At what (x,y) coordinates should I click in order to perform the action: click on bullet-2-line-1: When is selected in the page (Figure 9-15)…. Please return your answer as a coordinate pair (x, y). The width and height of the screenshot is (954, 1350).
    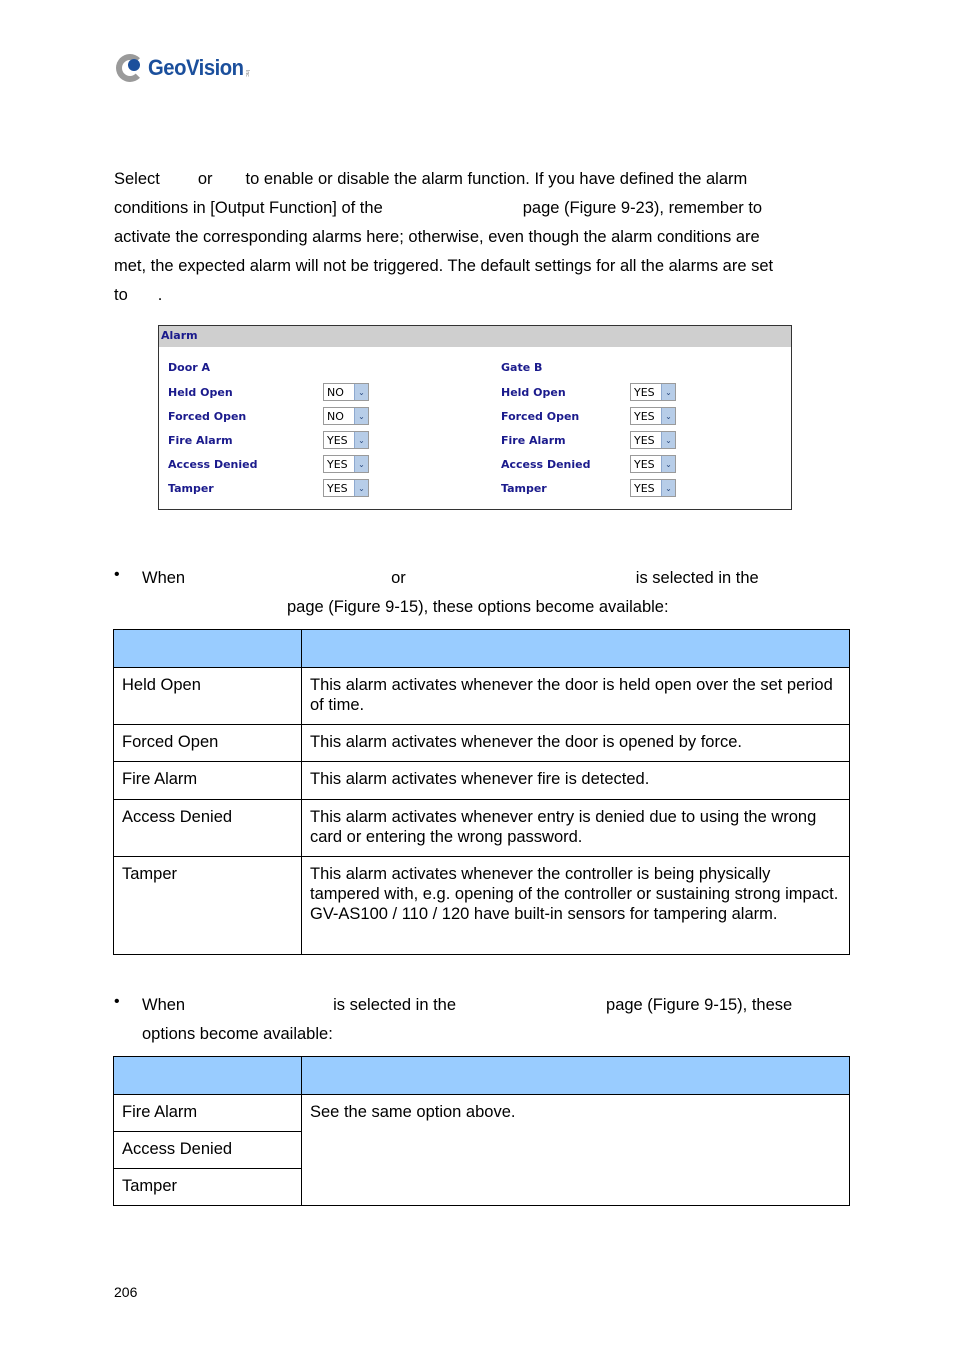
    Looking at the image, I should click on (467, 1005).